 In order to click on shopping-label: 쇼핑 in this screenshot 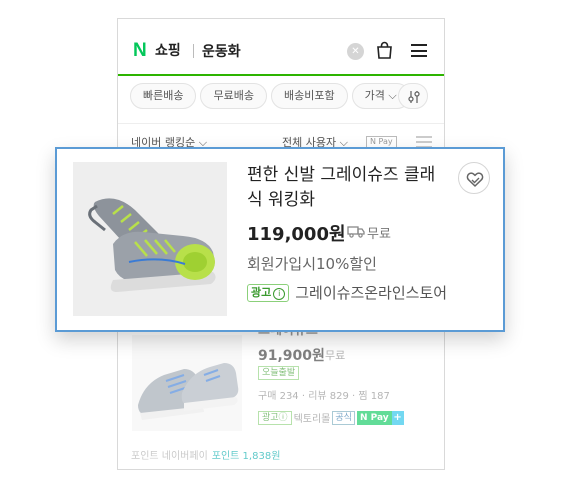, I will do `click(168, 50)`.